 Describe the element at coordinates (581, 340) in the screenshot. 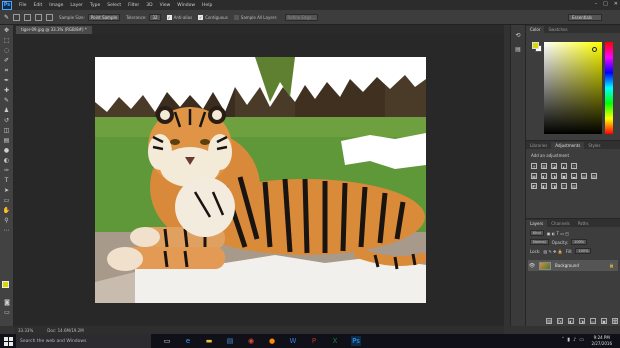

I see `notification-icon: ▭` at that location.